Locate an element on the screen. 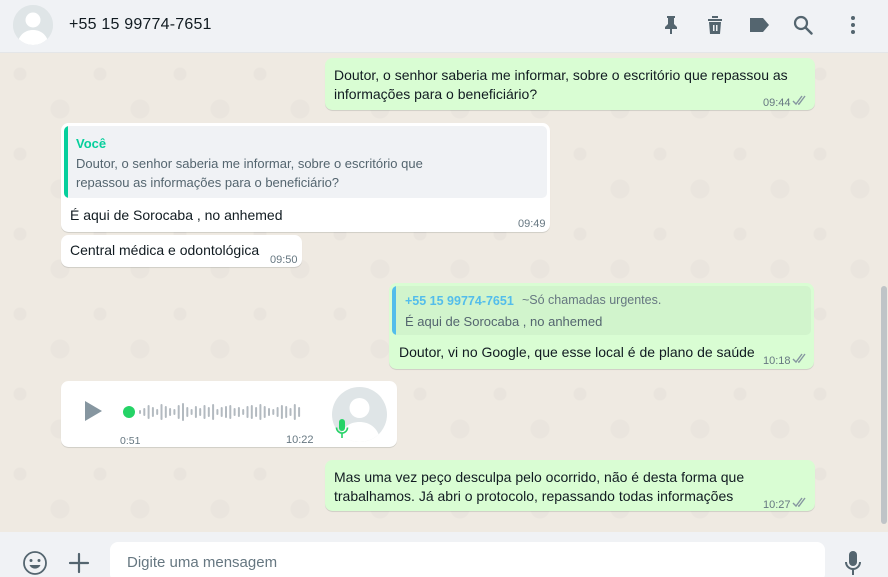 The width and height of the screenshot is (888, 577). chat-header: +55 15 99774-7651 is located at coordinates (444, 26).